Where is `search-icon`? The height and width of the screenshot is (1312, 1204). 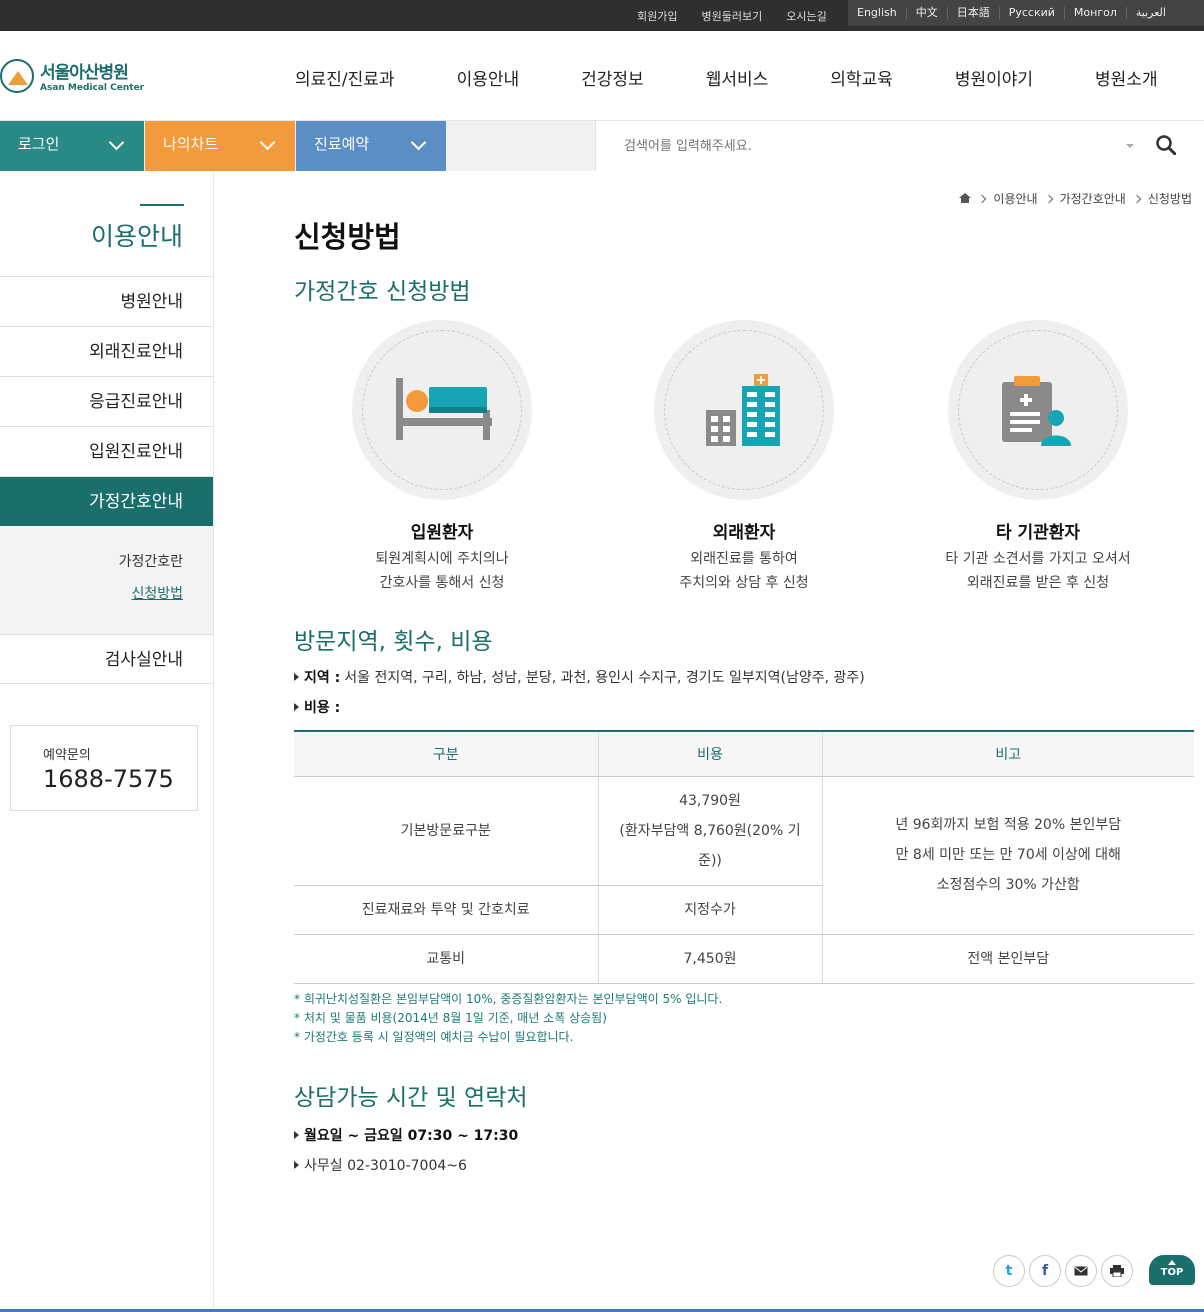 search-icon is located at coordinates (1166, 145).